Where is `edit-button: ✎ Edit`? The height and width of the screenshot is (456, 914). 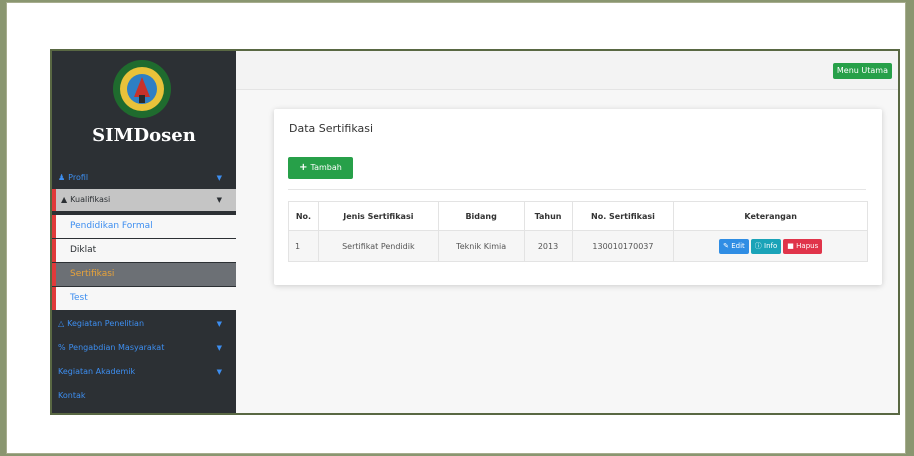
edit-button: ✎ Edit is located at coordinates (734, 246).